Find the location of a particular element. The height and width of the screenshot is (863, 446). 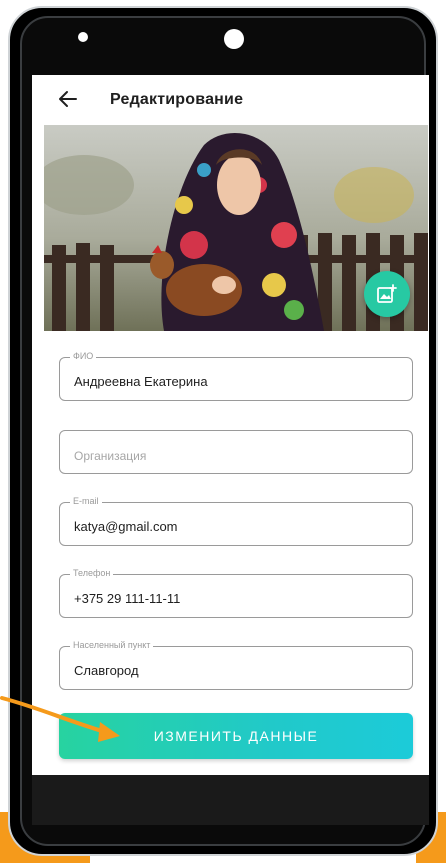

speaker-dot is located at coordinates (83, 37).